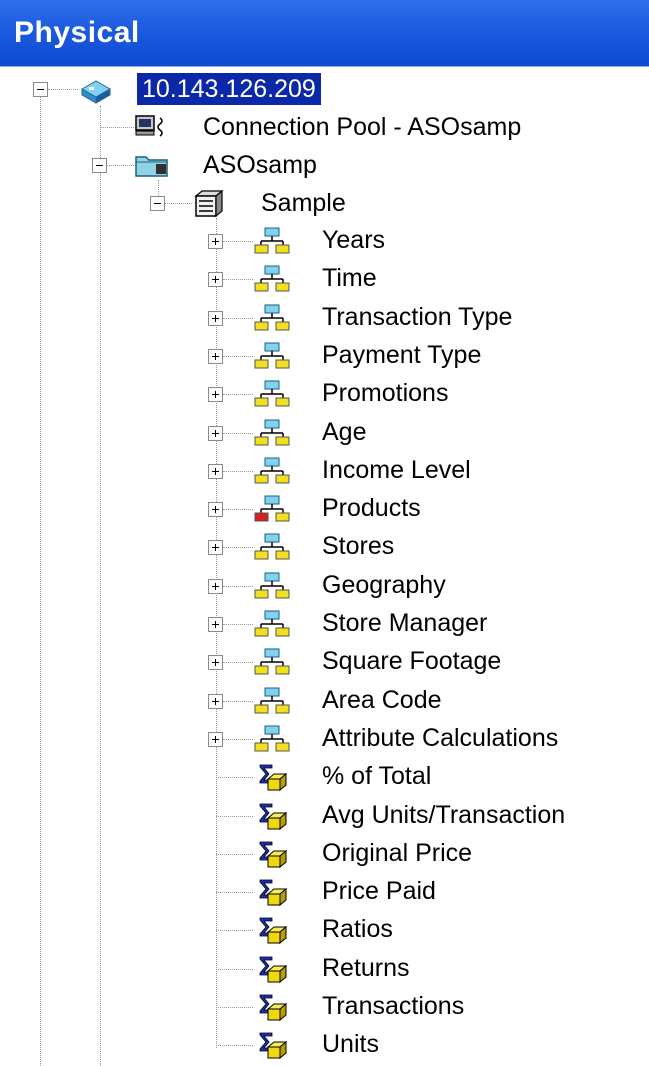 The image size is (649, 1066). I want to click on measure-price-paid-label: Price Paid, so click(379, 891).